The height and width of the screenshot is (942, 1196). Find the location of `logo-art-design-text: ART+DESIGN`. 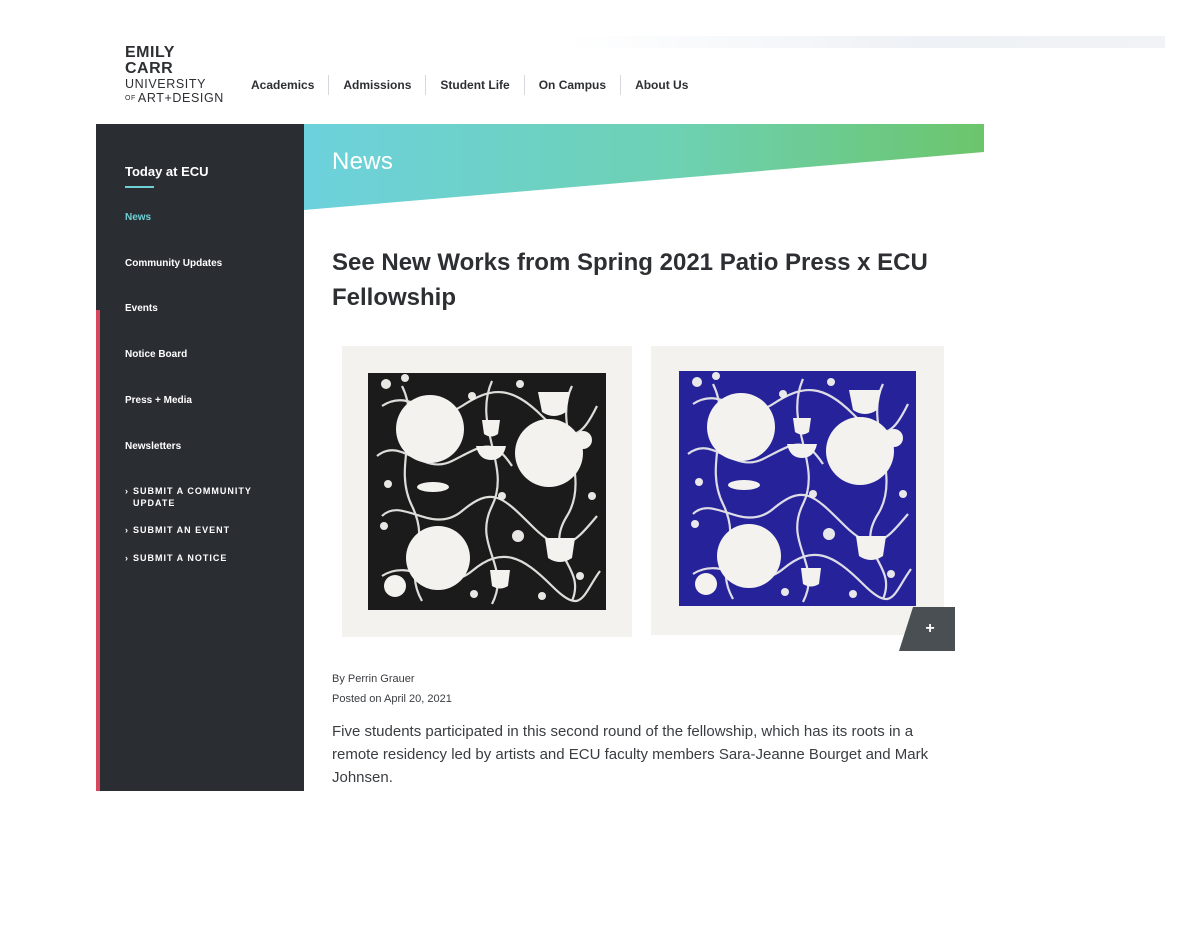

logo-art-design-text: ART+DESIGN is located at coordinates (180, 97).